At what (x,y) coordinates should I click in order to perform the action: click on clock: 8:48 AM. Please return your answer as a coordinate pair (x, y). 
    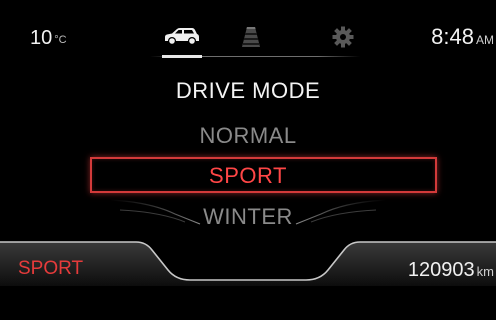
    Looking at the image, I should click on (462, 38).